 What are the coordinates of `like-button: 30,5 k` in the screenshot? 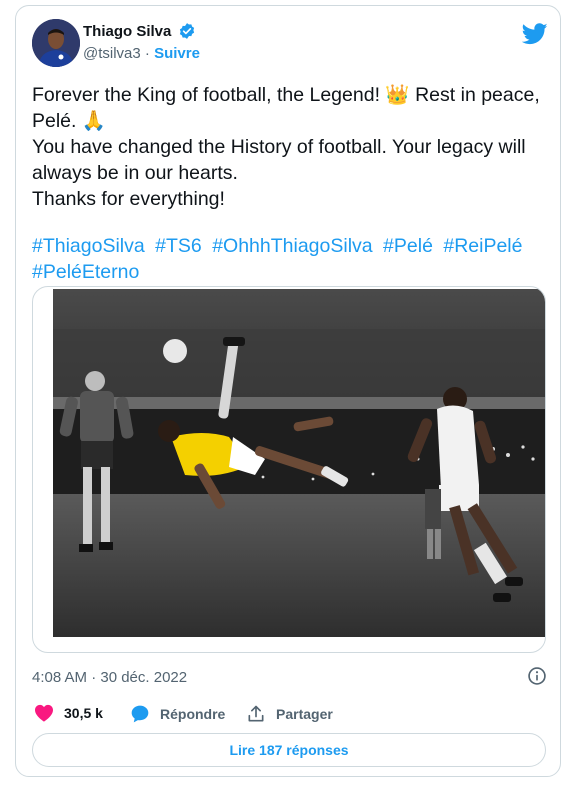 It's located at (68, 713).